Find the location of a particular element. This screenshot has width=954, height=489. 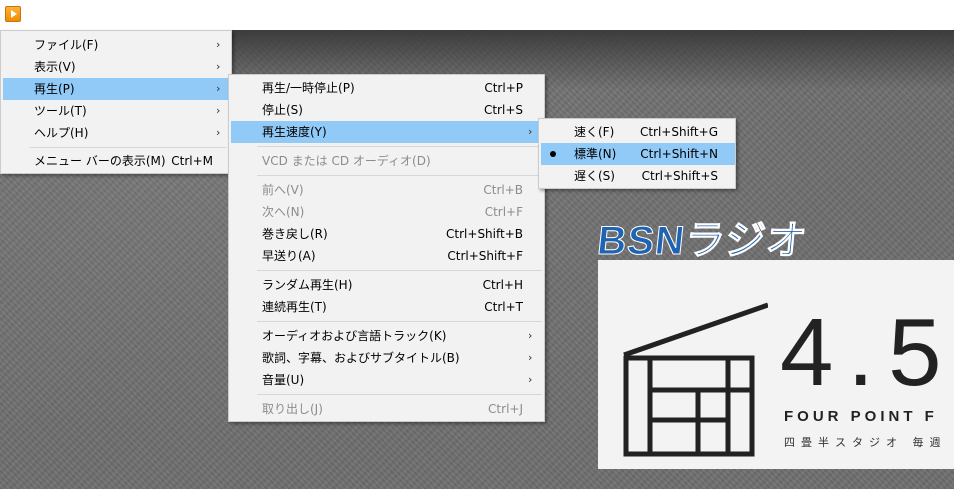

menu-item-label: 再生(P) is located at coordinates (54, 89).